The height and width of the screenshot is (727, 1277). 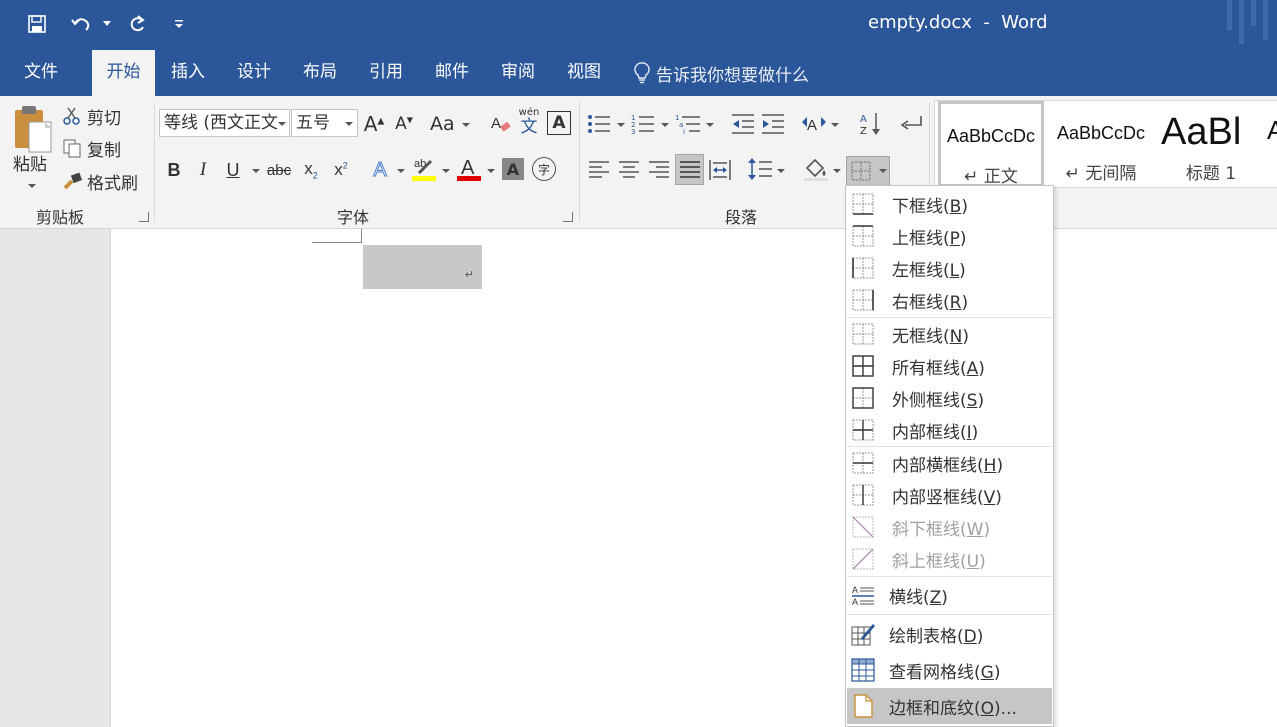 What do you see at coordinates (452, 73) in the screenshot?
I see `tab-mailings: 邮件` at bounding box center [452, 73].